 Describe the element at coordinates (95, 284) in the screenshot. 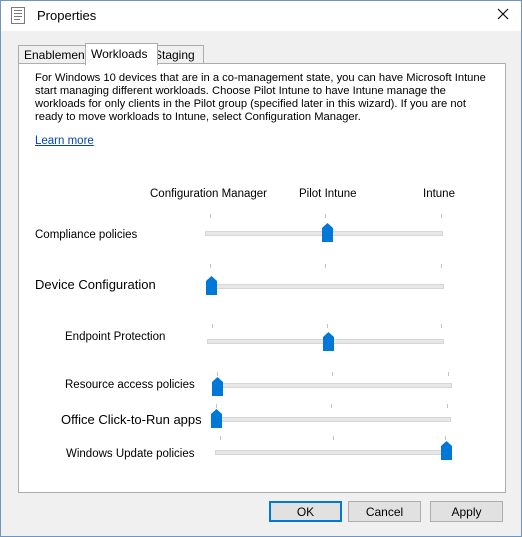

I see `workload-label-device-configuration: Device Configuration` at that location.